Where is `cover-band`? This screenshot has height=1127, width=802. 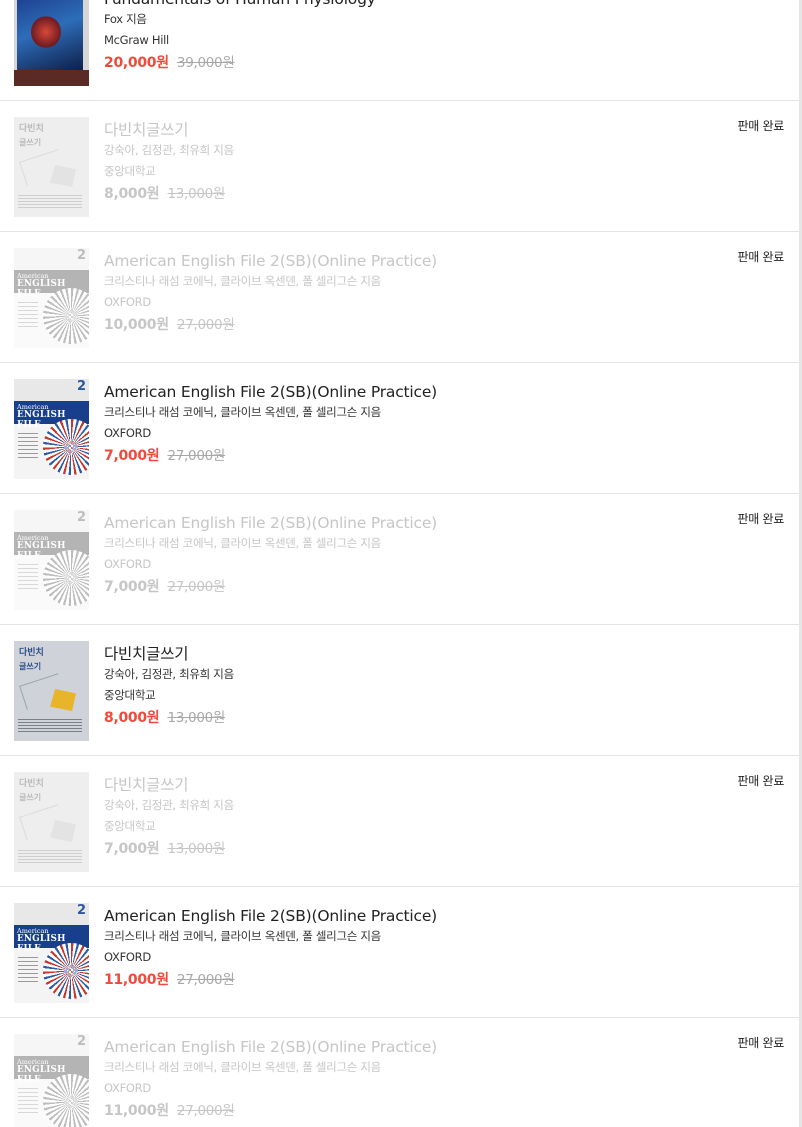
cover-band is located at coordinates (51, 78).